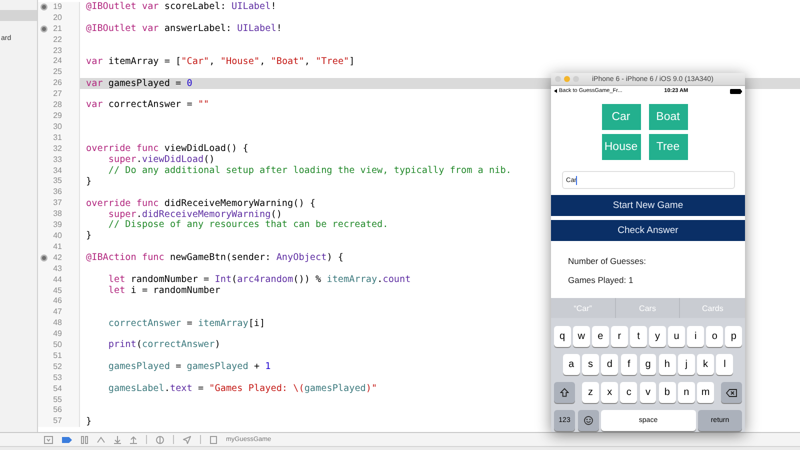  What do you see at coordinates (57, 160) in the screenshot?
I see `line-number: 33` at bounding box center [57, 160].